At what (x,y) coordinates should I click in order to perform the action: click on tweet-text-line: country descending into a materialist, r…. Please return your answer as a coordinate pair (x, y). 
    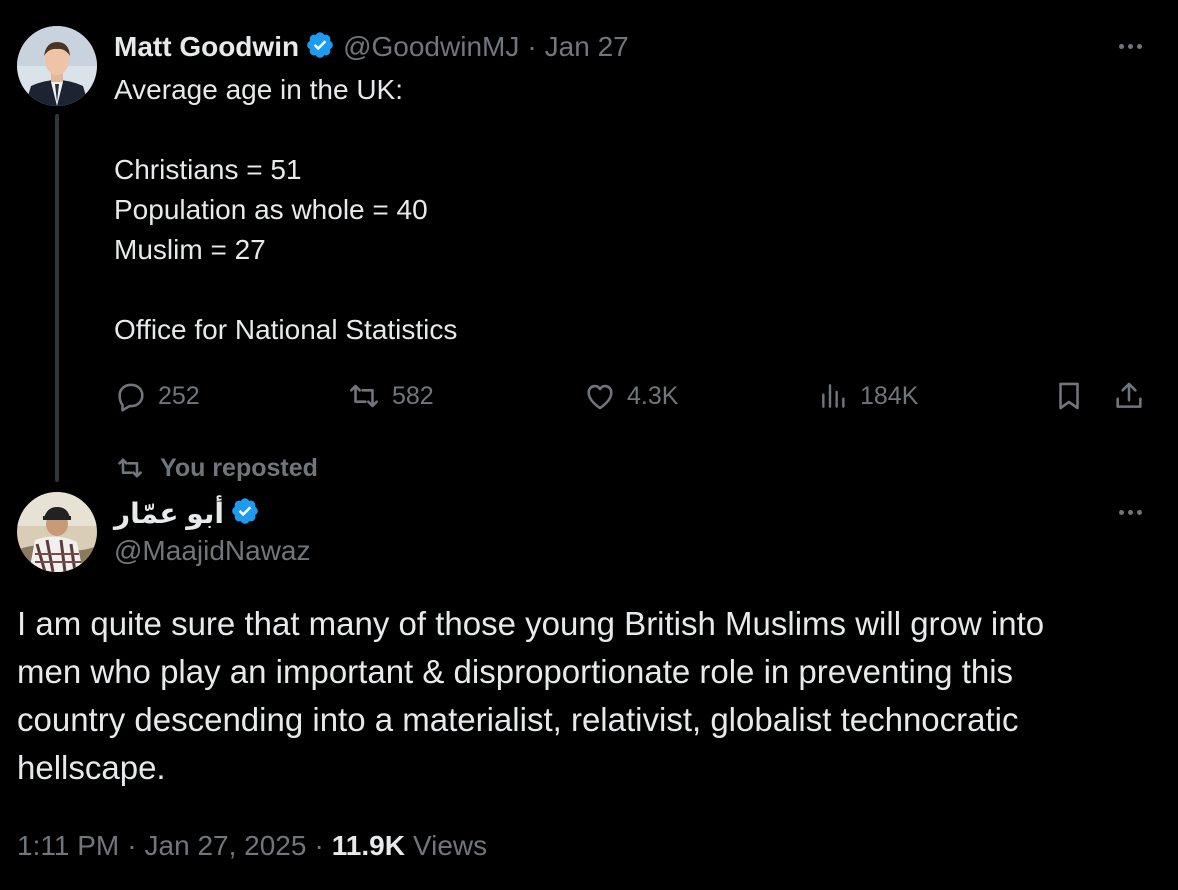
    Looking at the image, I should click on (518, 719).